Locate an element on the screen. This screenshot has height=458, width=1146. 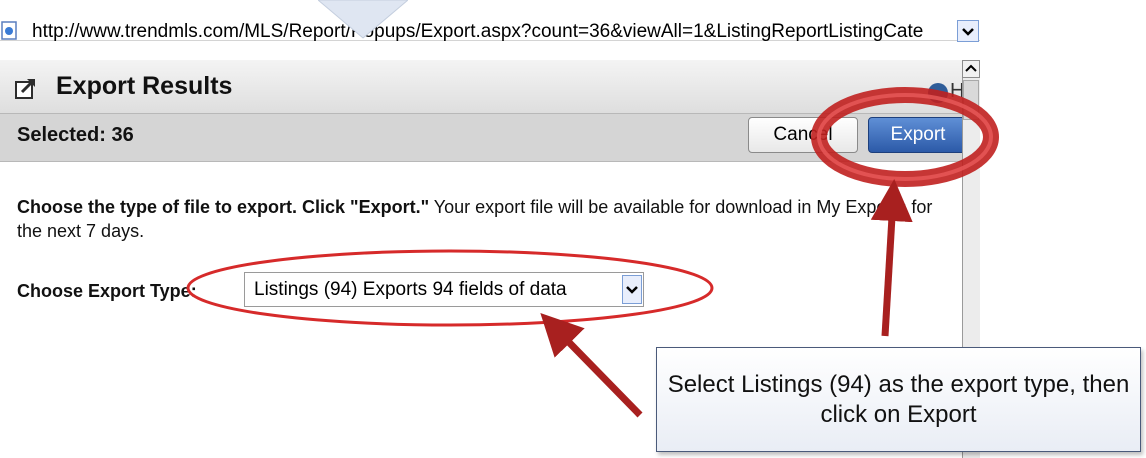
export-type-dropdown-button is located at coordinates (632, 289).